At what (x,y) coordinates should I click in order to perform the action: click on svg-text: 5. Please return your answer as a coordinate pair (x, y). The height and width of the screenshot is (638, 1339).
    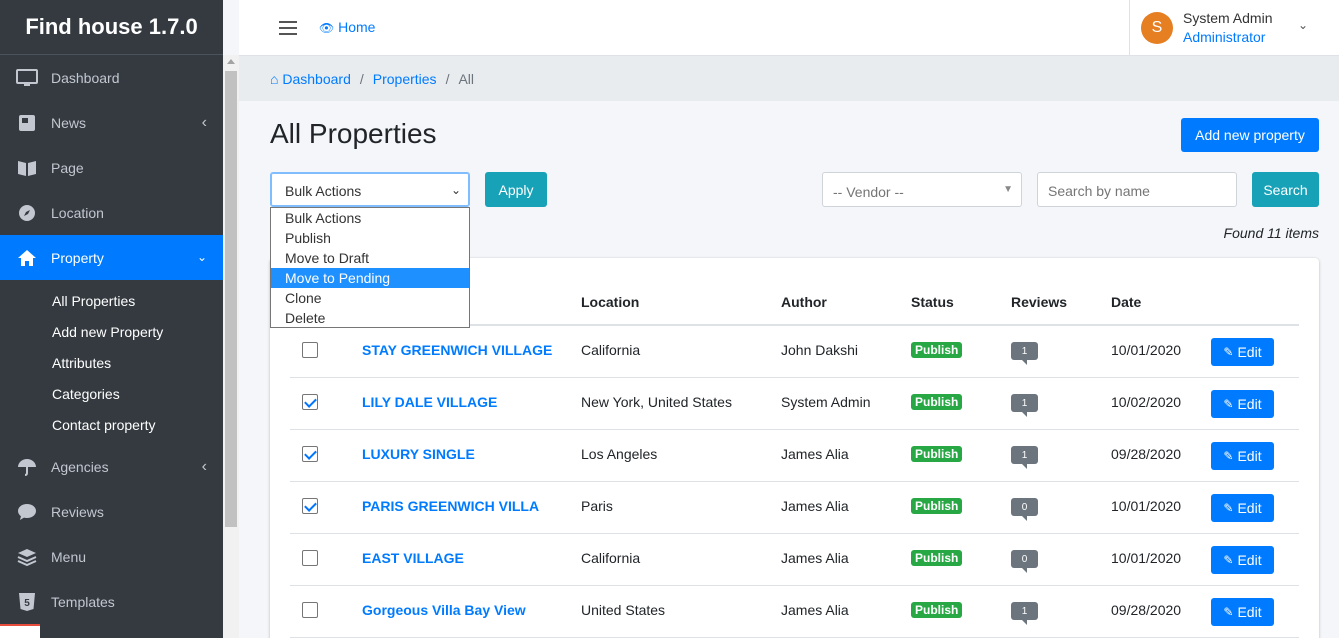
    Looking at the image, I should click on (27, 603).